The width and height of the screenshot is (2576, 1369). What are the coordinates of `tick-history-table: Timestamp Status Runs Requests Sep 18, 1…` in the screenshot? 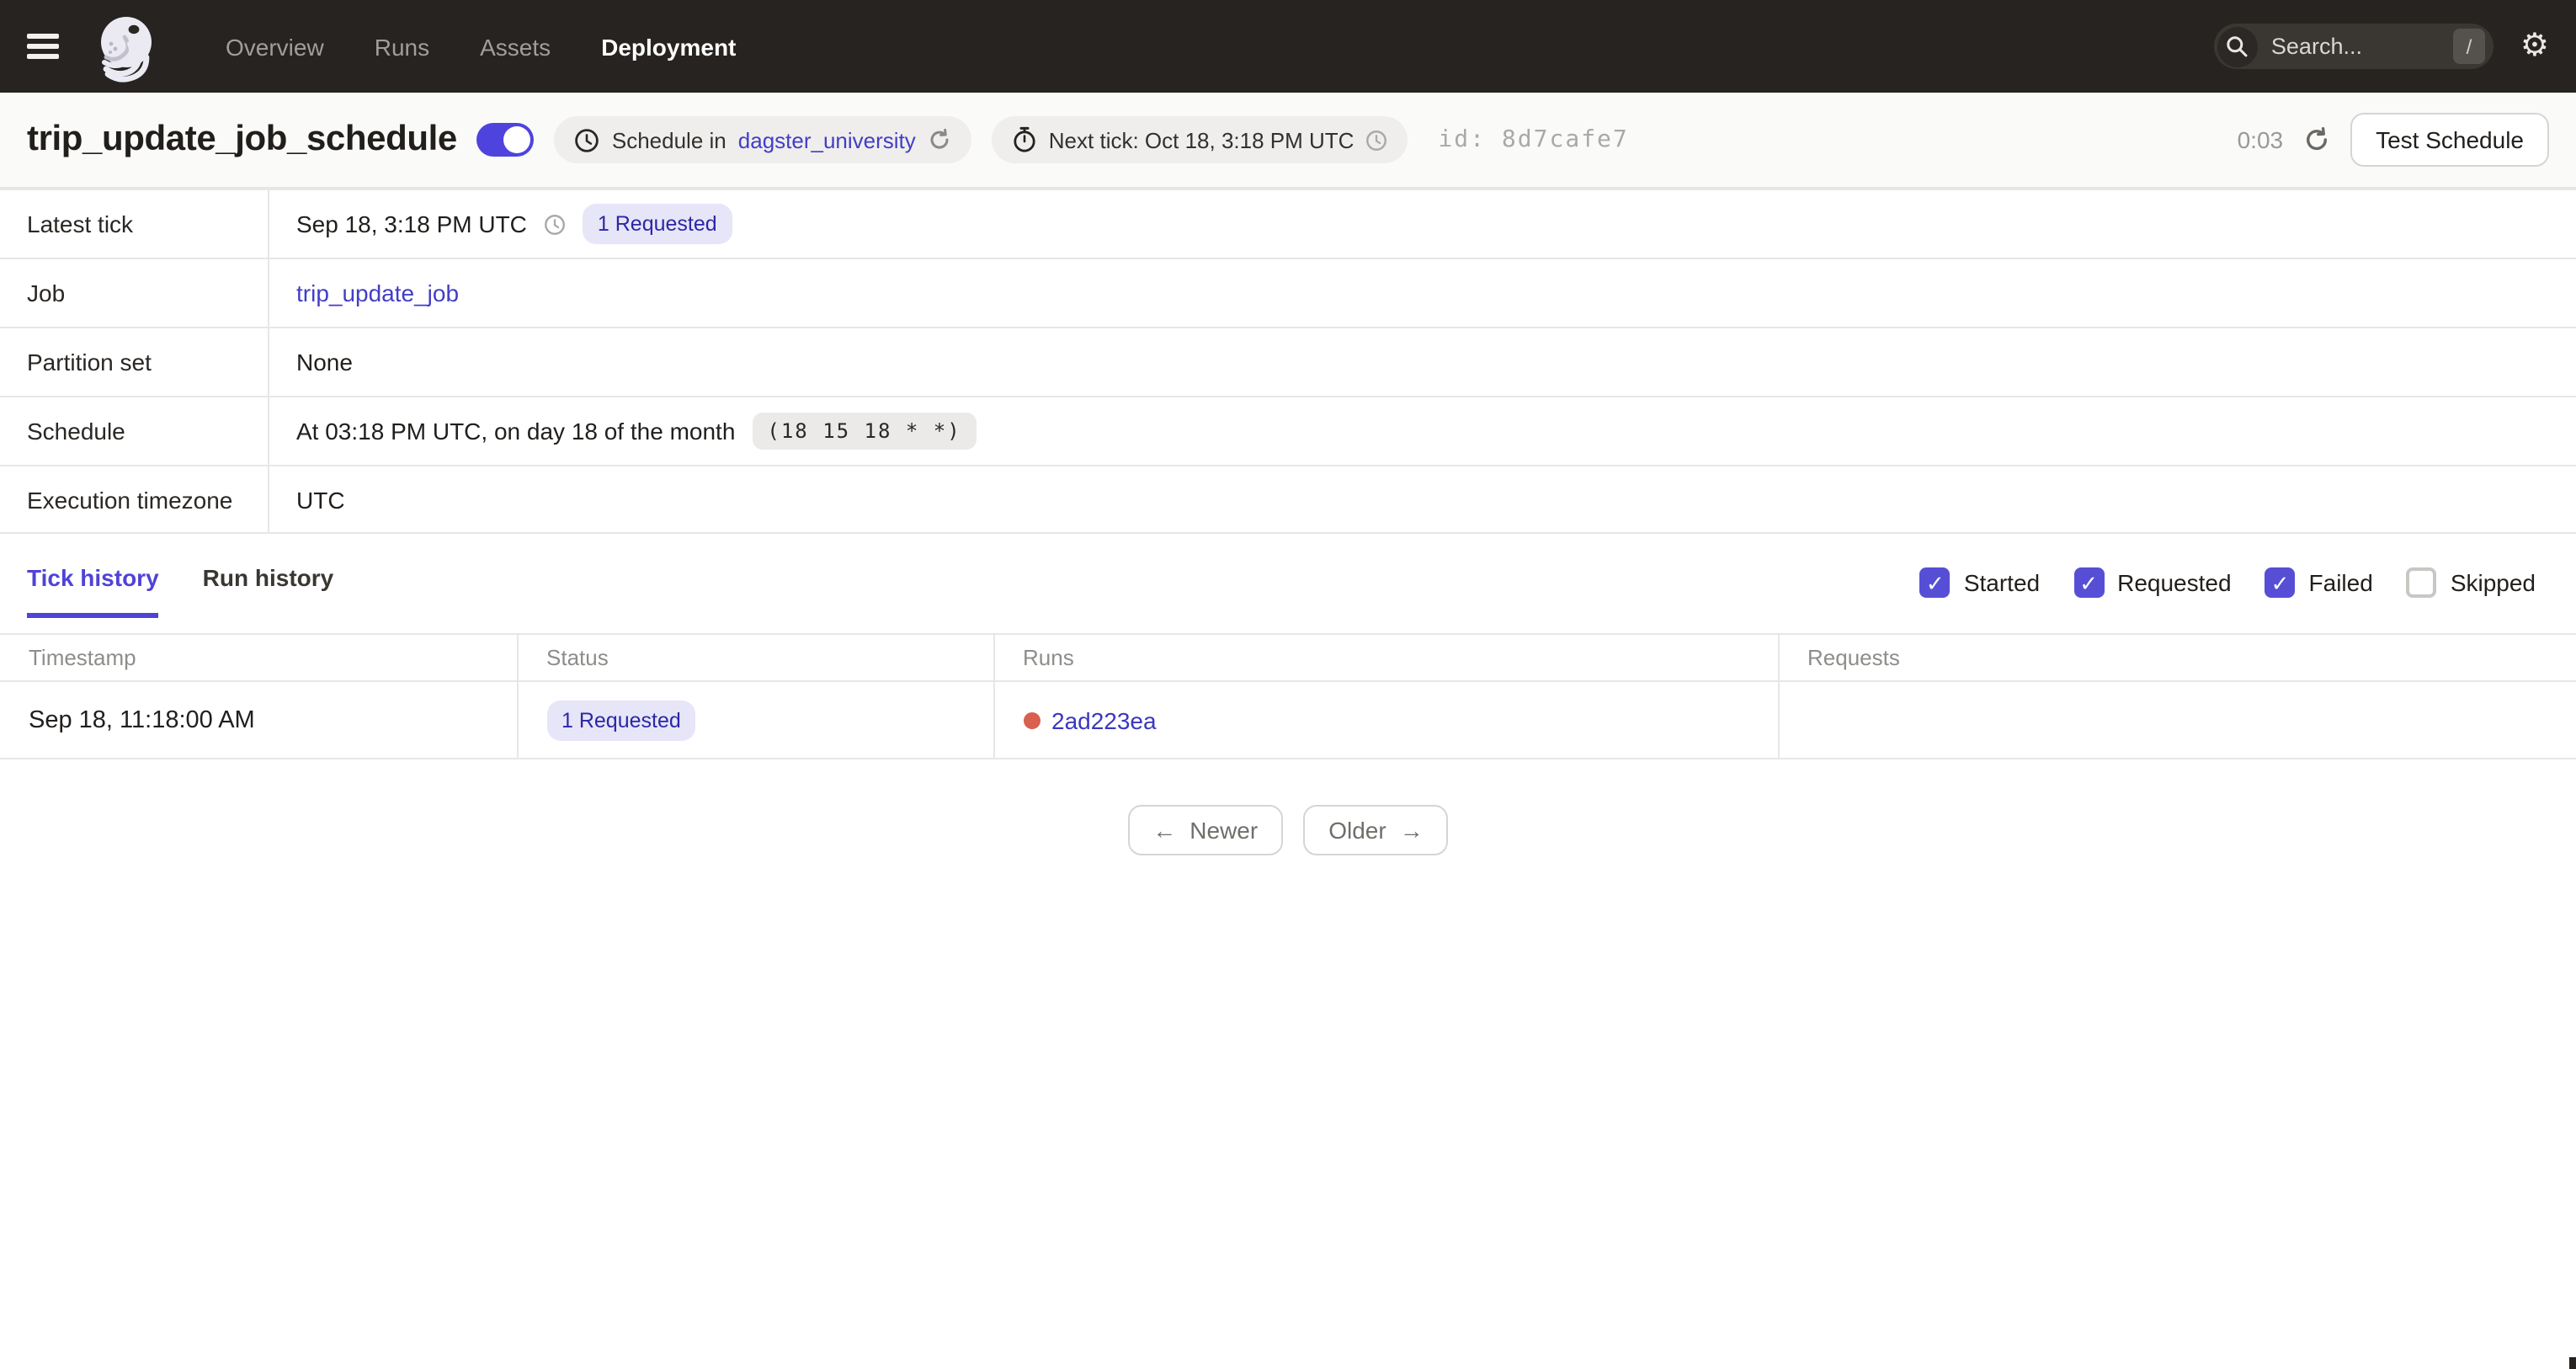 It's located at (1288, 696).